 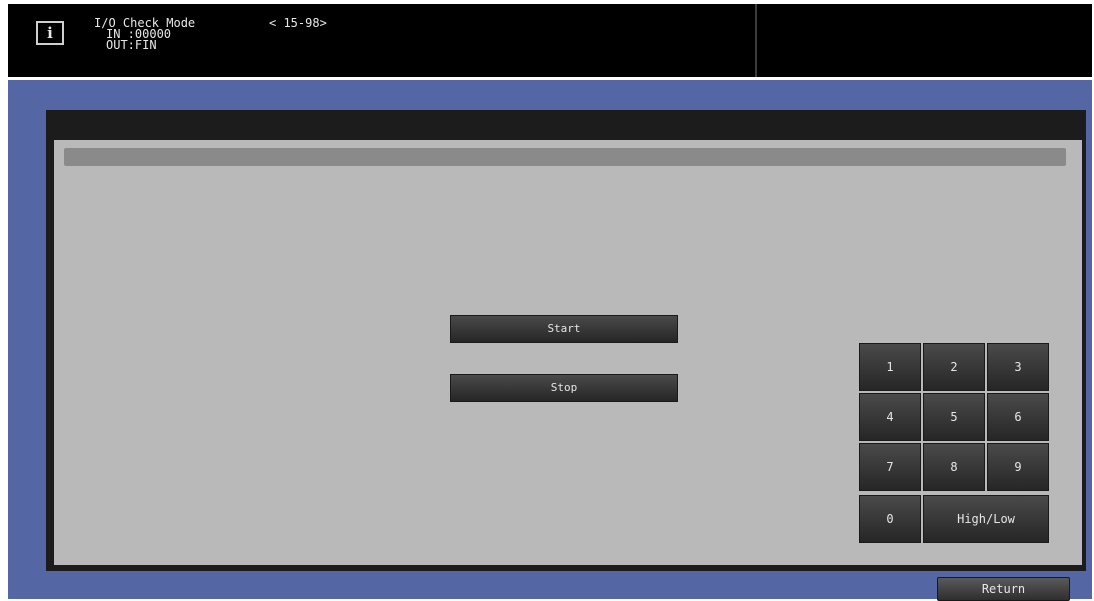 What do you see at coordinates (756, 40) in the screenshot?
I see `header-divider` at bounding box center [756, 40].